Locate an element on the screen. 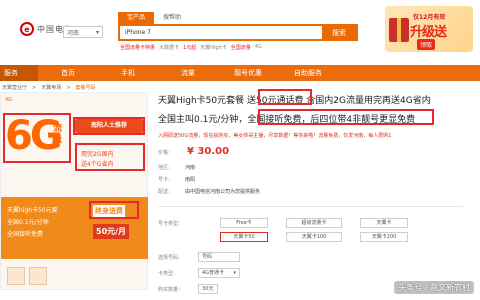 This screenshot has height=300, width=480. divider is located at coordinates (310, 206).